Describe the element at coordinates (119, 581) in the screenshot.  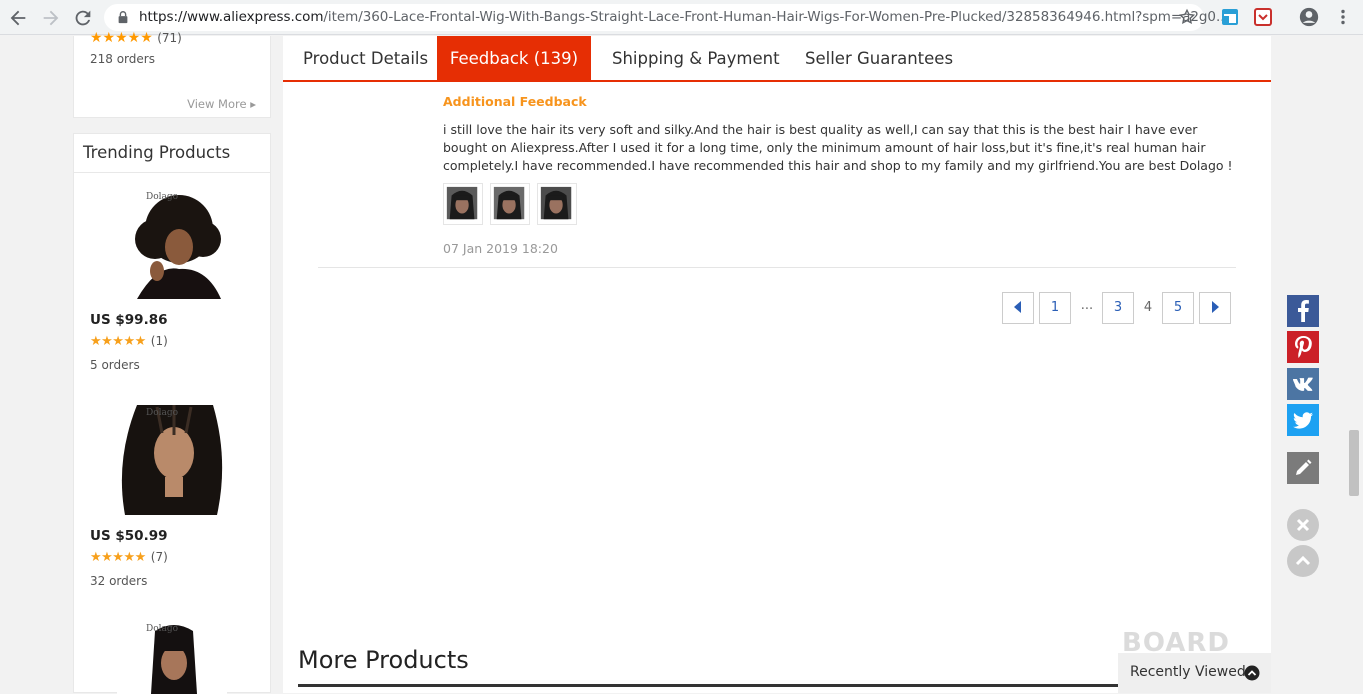
I see `orders-count: 32 orders` at that location.